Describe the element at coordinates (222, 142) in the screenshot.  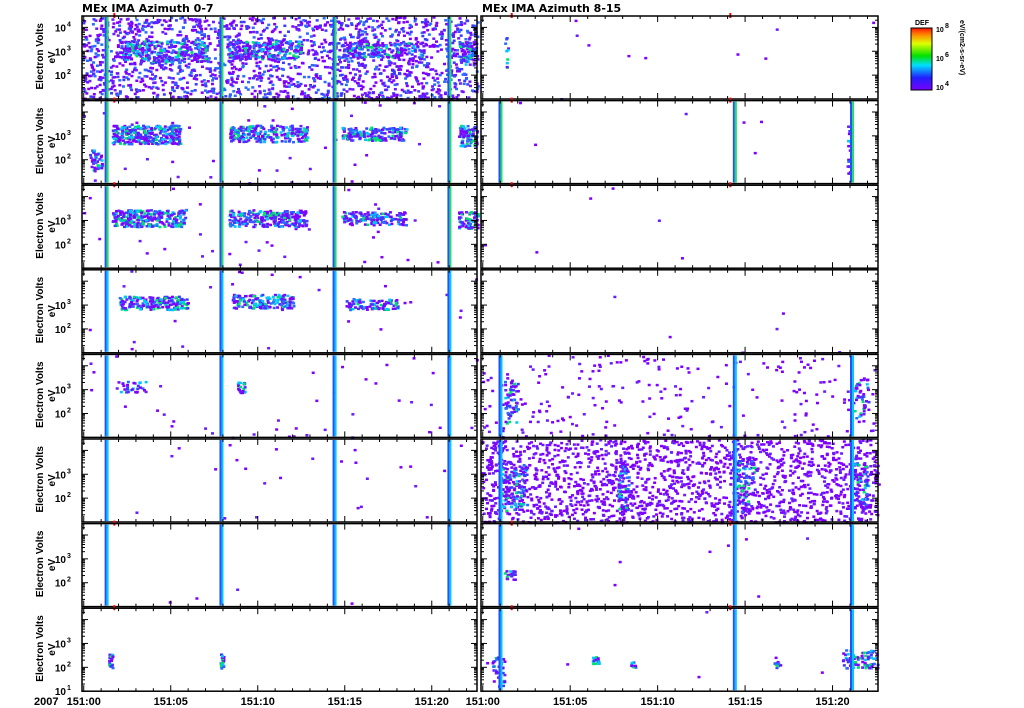
I see `spike-band-core` at that location.